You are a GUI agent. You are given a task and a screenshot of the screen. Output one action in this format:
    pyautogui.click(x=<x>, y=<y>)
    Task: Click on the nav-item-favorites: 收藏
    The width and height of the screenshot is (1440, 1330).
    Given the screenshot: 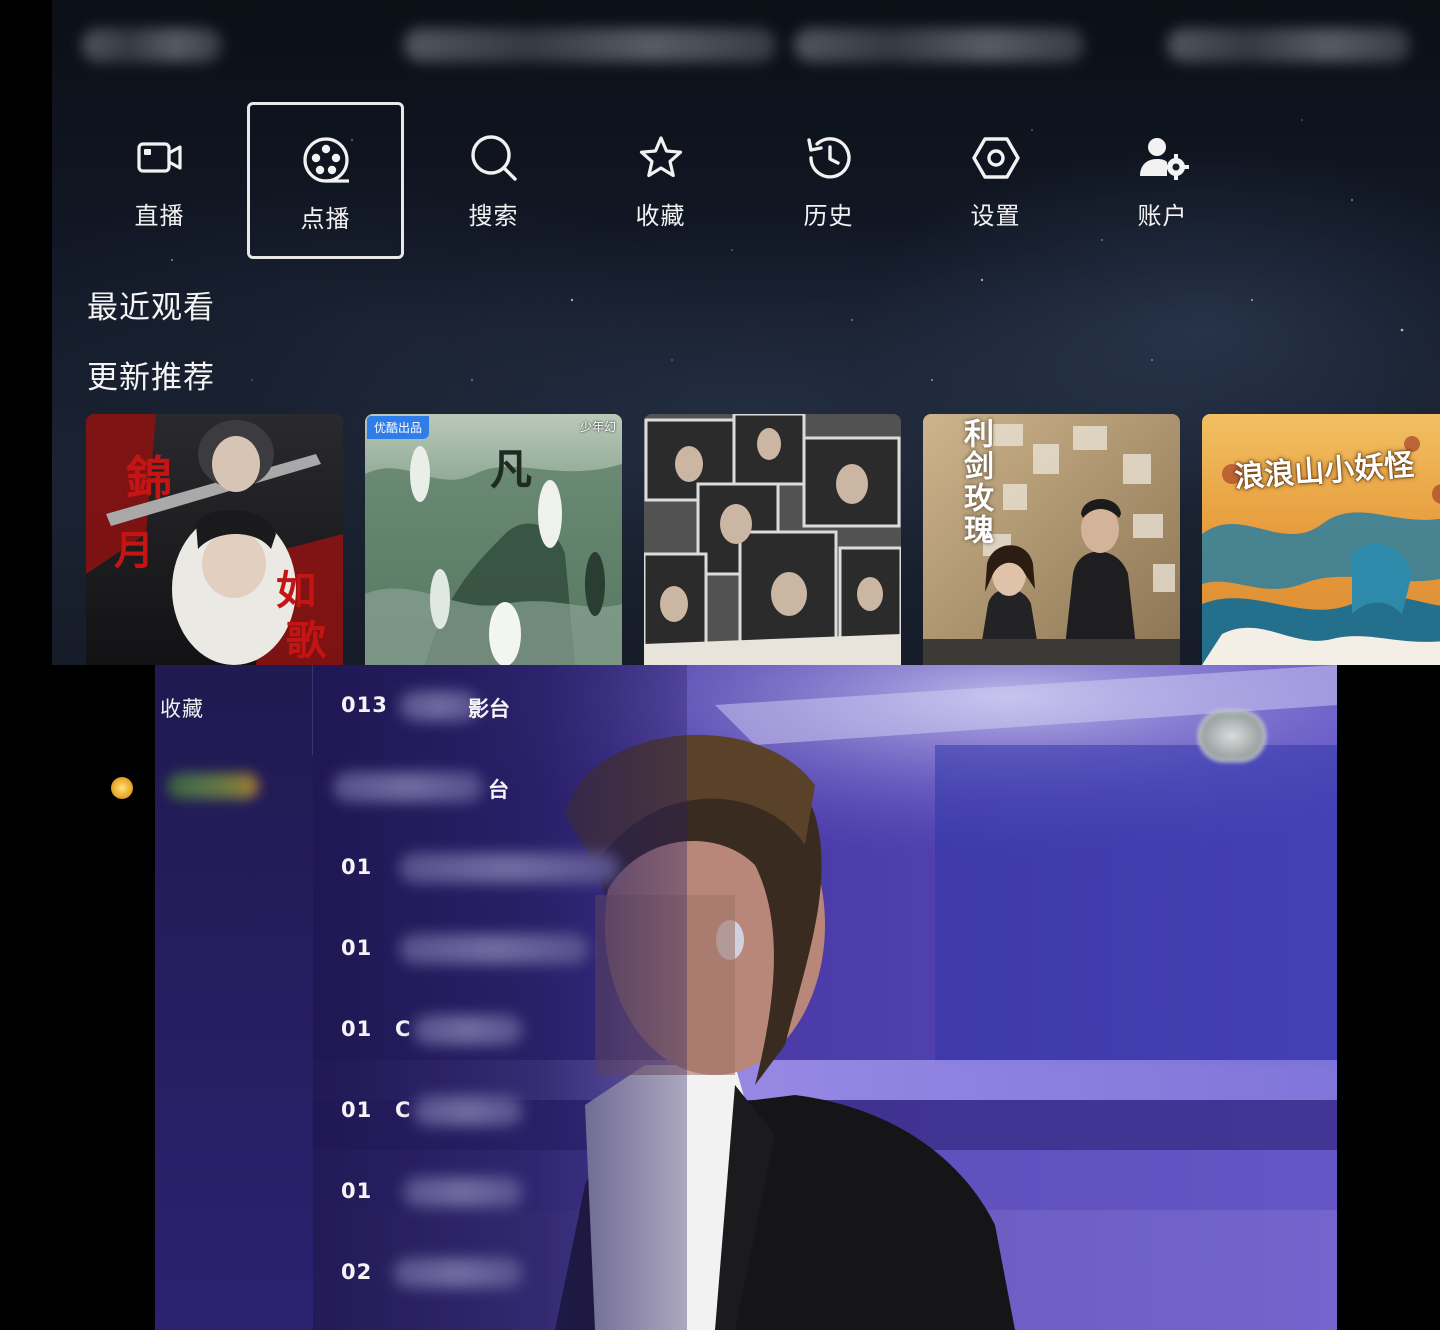 What is the action you would take?
    pyautogui.click(x=660, y=180)
    